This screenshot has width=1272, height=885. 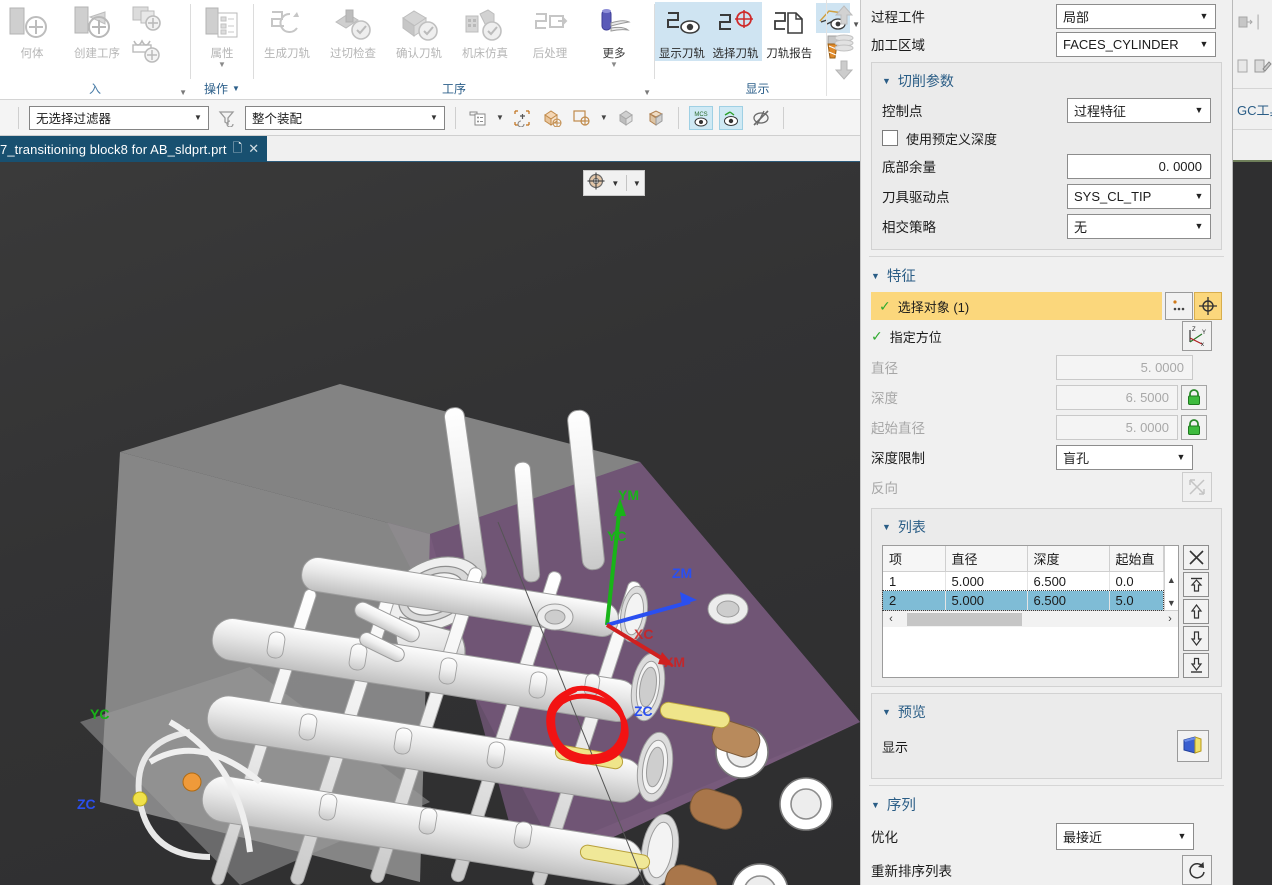 I want to click on process-workpiece-combo: 局部 ▼, so click(x=1136, y=16).